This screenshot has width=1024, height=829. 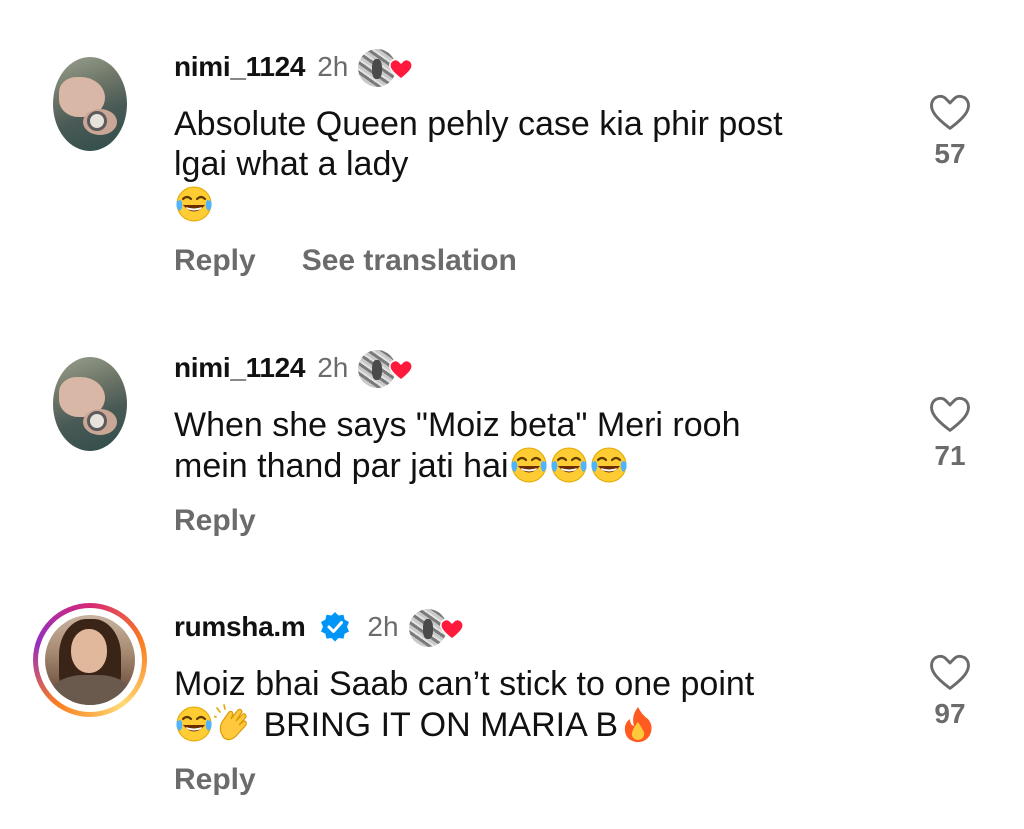 I want to click on comment-text-line: When she says "Moiz beta" Meri rooh, so click(x=457, y=425).